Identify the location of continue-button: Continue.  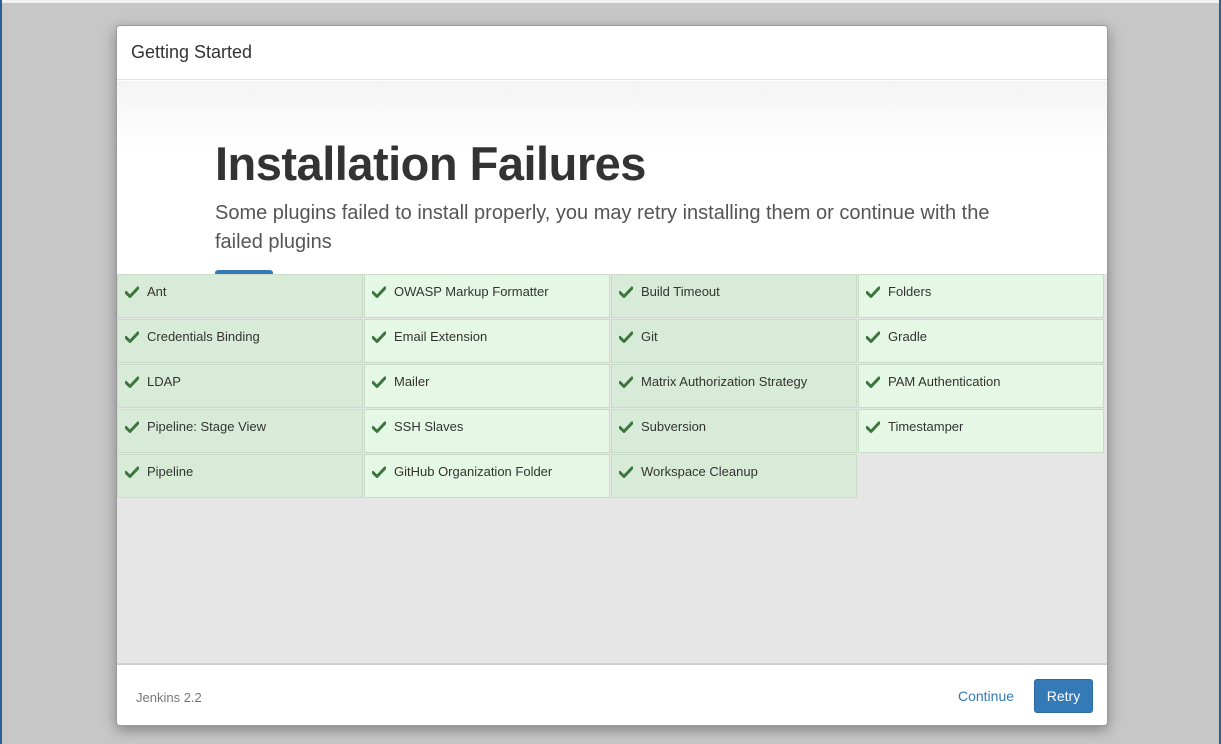
(986, 696).